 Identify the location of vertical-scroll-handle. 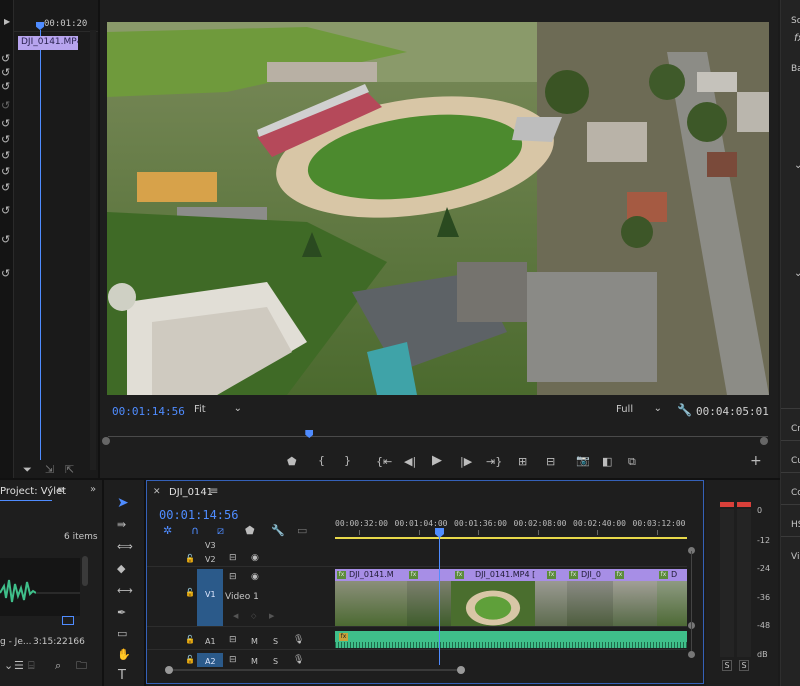
(691, 654).